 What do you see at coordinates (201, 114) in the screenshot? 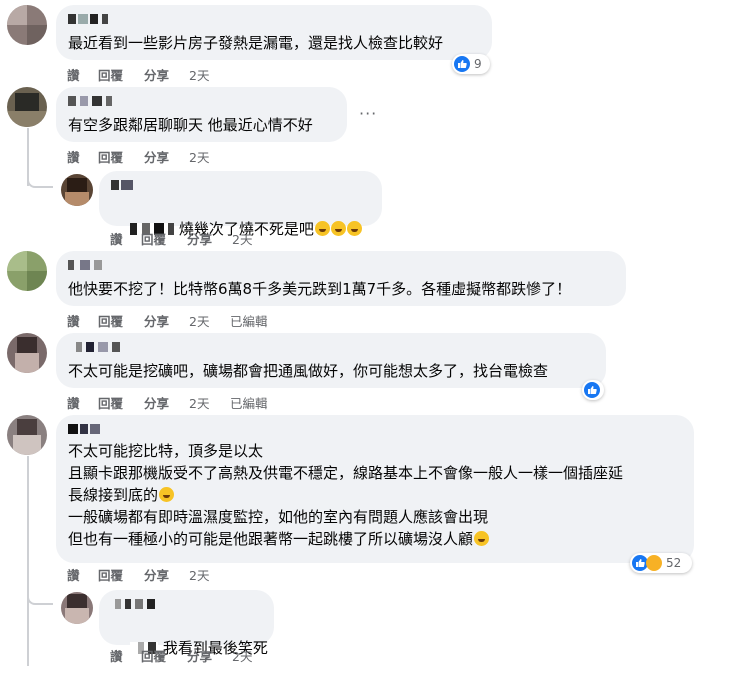
I see `comment-bubble: 有空多跟鄰居聊聊天 他最近心情不好` at bounding box center [201, 114].